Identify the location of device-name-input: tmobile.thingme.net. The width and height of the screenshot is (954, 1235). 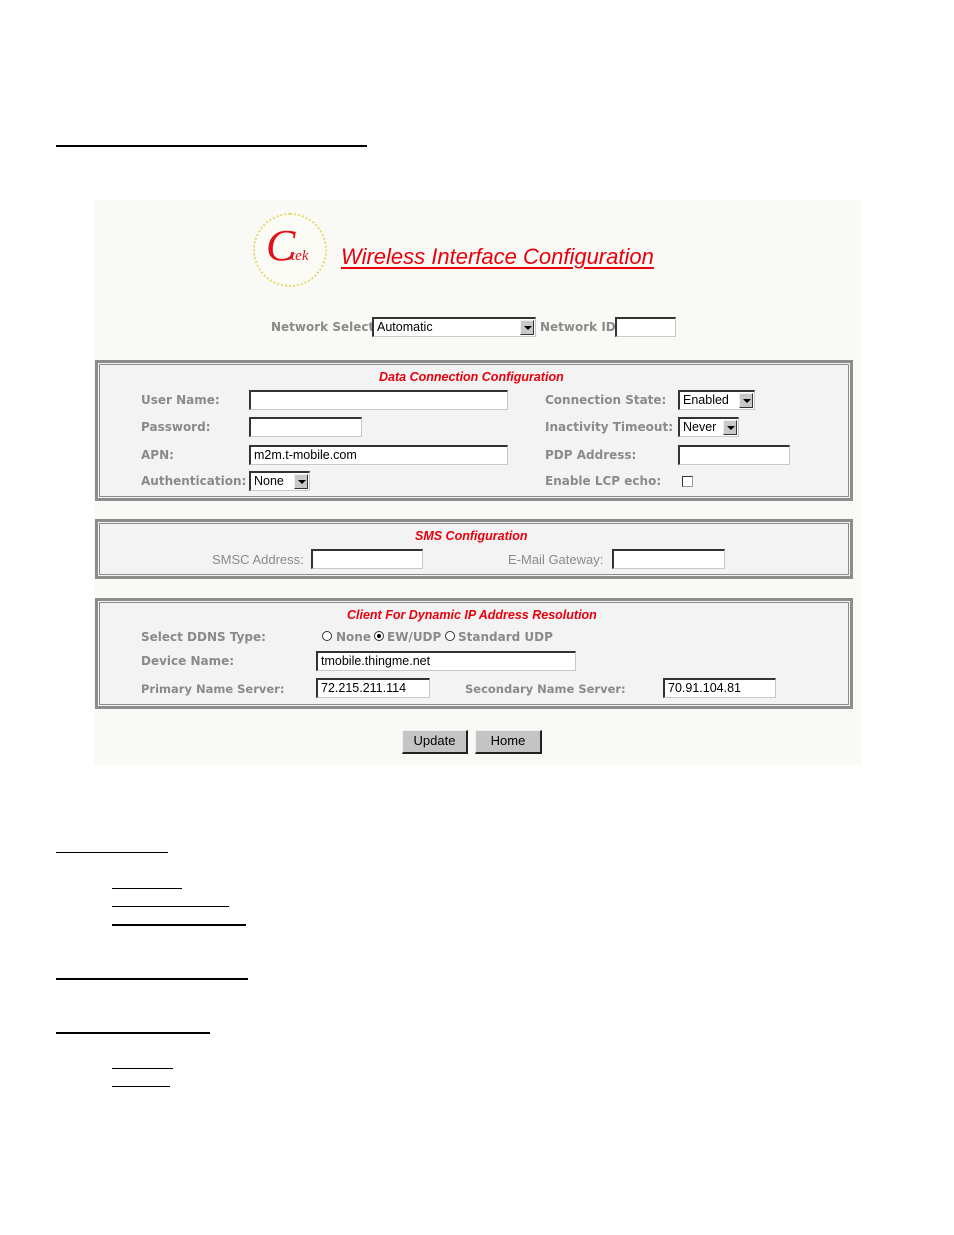
(446, 661).